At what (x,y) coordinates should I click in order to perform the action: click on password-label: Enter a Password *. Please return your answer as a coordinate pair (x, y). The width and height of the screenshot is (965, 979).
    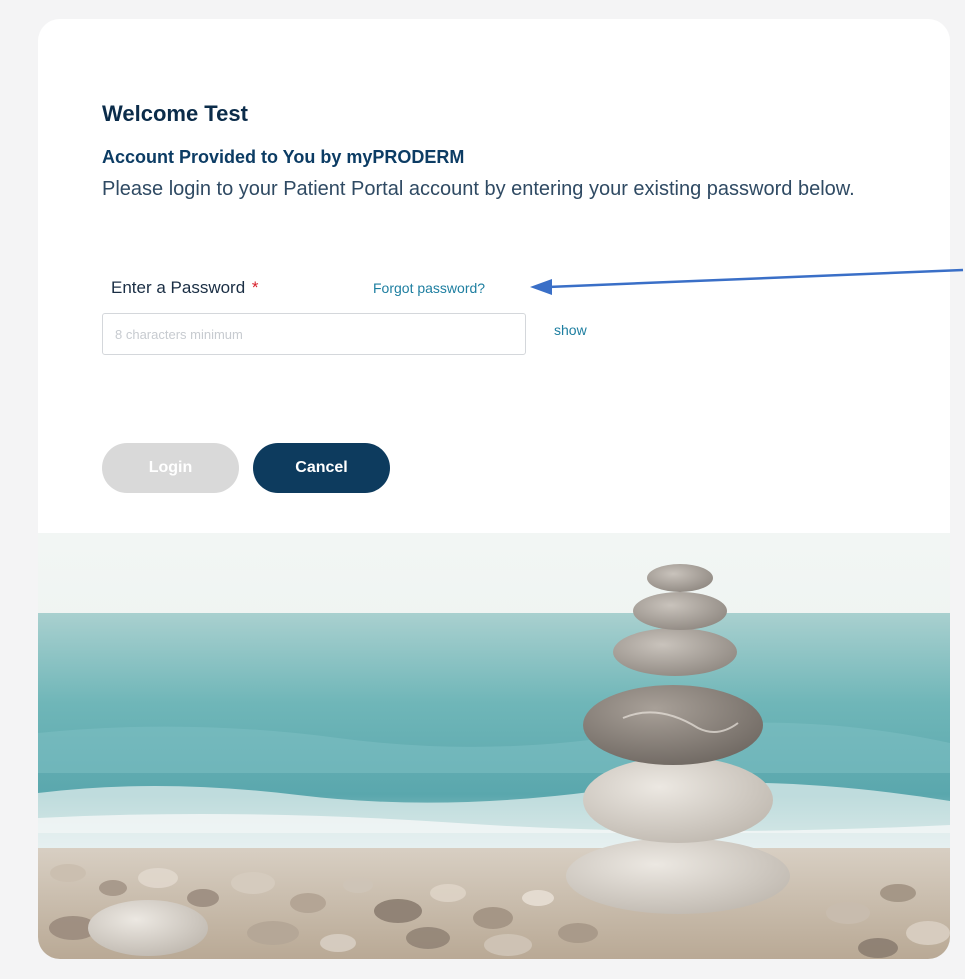
    Looking at the image, I should click on (185, 288).